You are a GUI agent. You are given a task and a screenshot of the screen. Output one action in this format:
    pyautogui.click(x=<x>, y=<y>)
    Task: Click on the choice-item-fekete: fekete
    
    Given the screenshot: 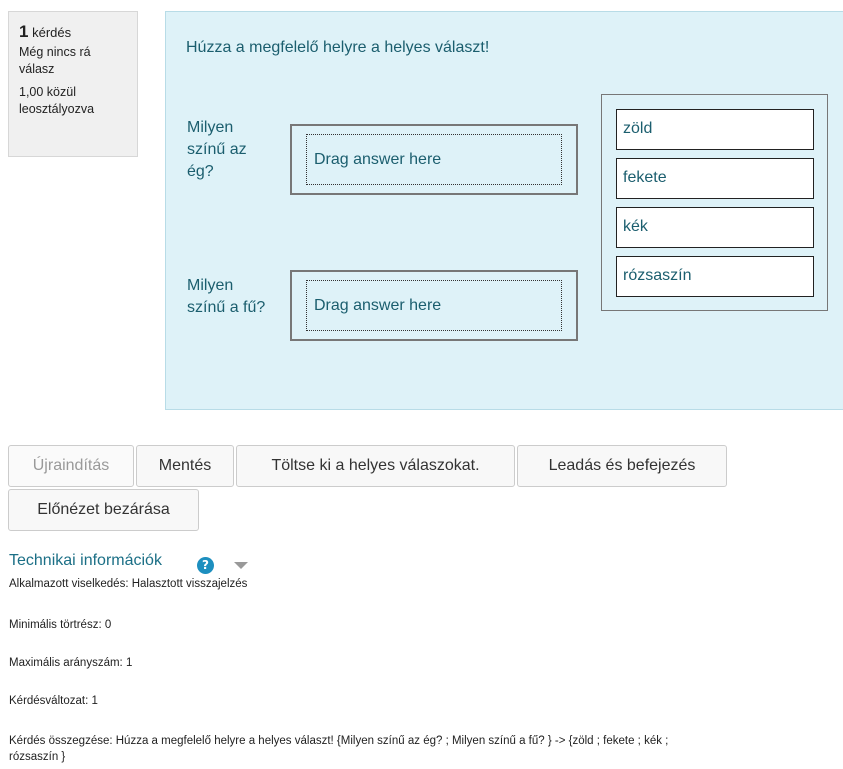 What is the action you would take?
    pyautogui.click(x=715, y=178)
    